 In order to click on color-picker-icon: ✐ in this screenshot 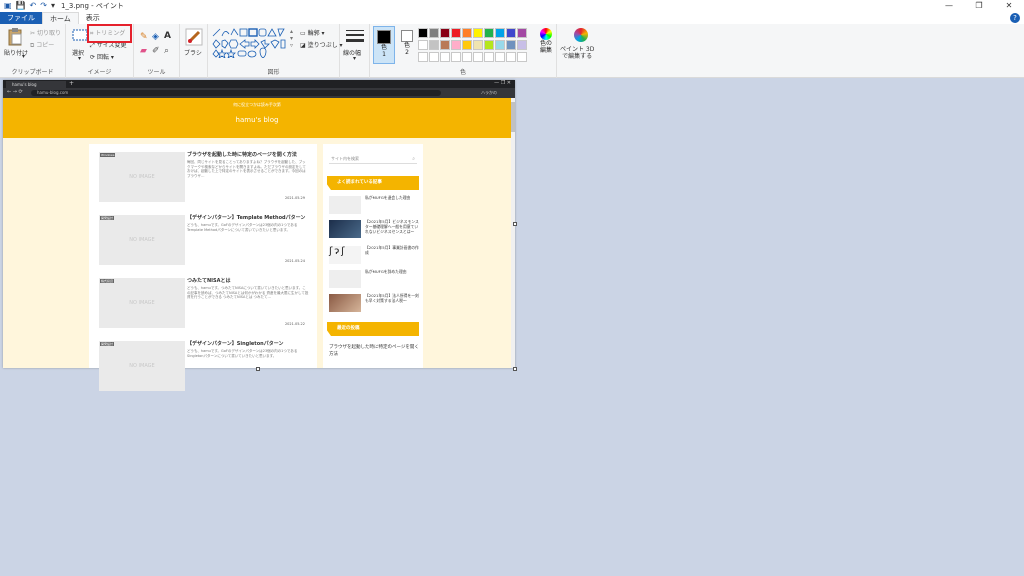, I will do `click(156, 51)`.